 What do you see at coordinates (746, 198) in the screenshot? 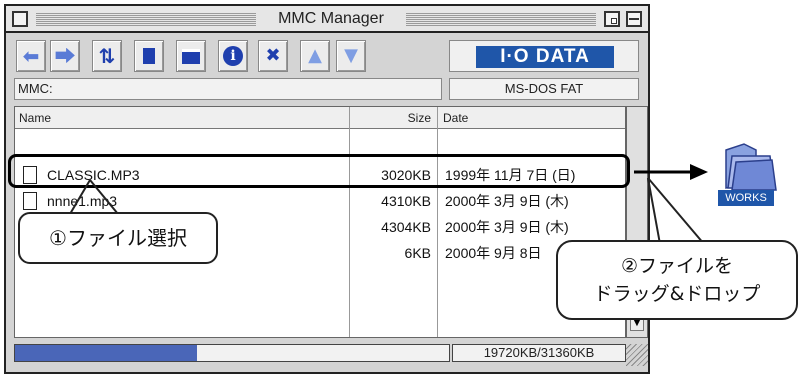
I see `works-folder-label: WORKS` at bounding box center [746, 198].